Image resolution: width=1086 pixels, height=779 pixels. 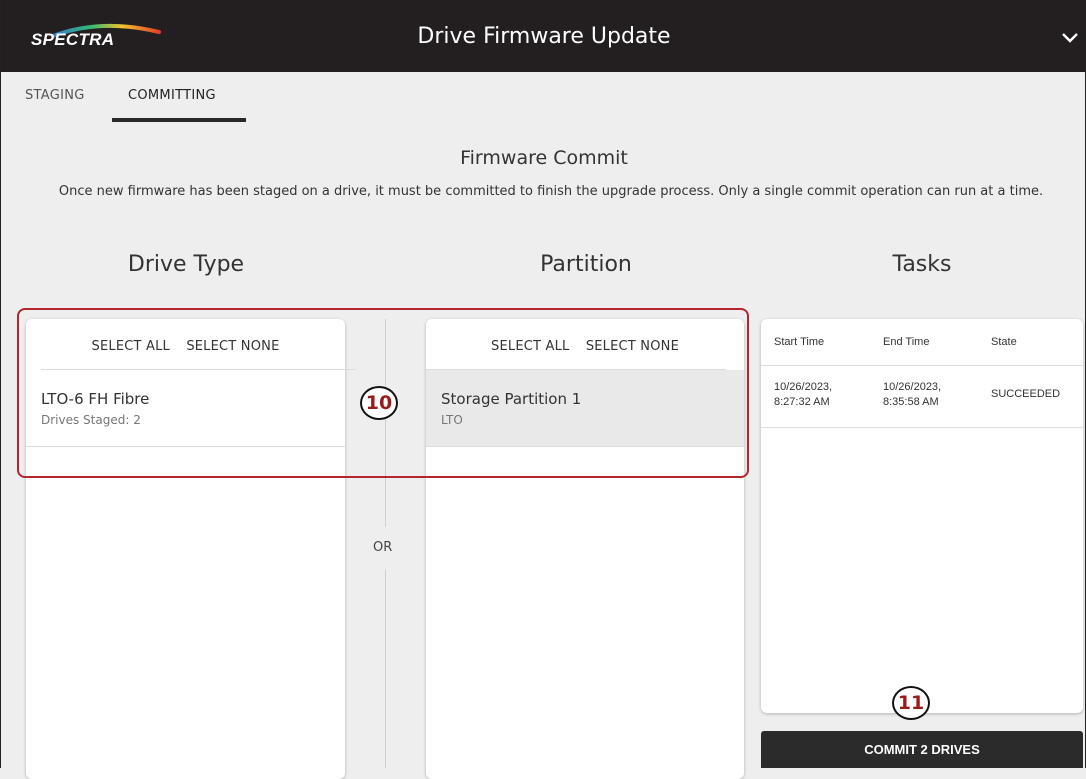 What do you see at coordinates (922, 264) in the screenshot?
I see `tasks-heading: Tasks` at bounding box center [922, 264].